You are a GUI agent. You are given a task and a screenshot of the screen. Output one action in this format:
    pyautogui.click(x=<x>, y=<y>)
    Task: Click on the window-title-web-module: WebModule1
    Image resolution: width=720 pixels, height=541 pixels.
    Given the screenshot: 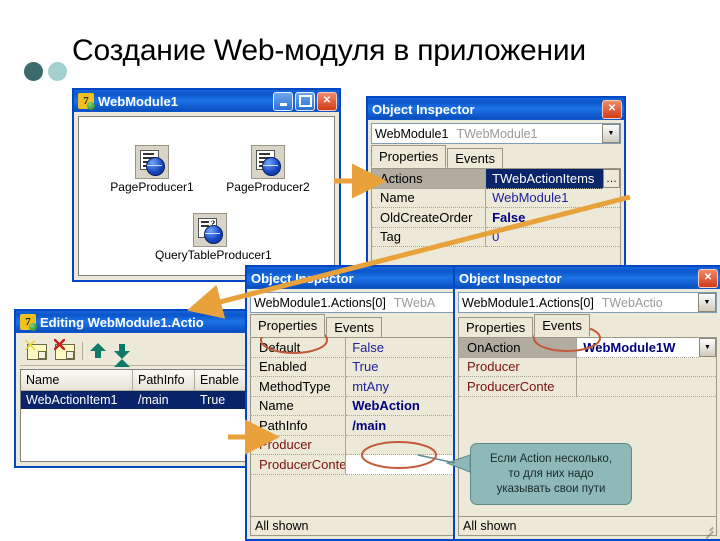 What is the action you would take?
    pyautogui.click(x=138, y=101)
    